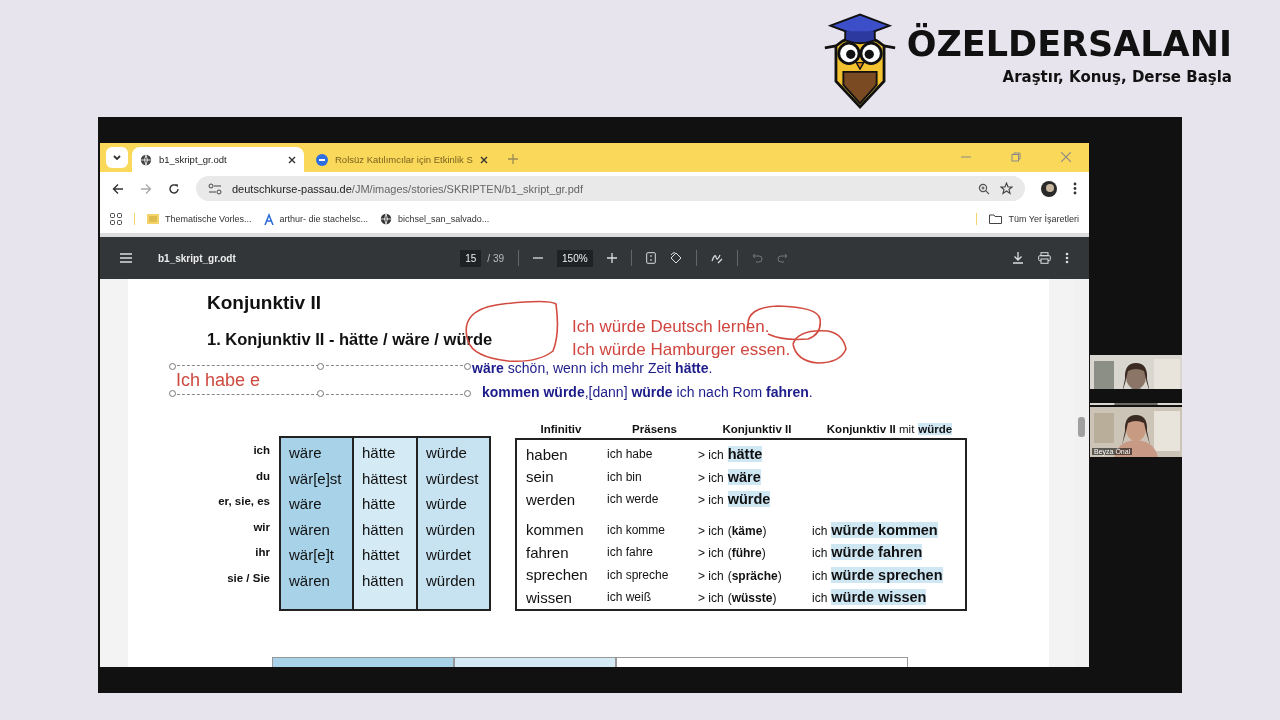  What do you see at coordinates (730, 476) in the screenshot?
I see `table-cell-text: > ich wäre` at bounding box center [730, 476].